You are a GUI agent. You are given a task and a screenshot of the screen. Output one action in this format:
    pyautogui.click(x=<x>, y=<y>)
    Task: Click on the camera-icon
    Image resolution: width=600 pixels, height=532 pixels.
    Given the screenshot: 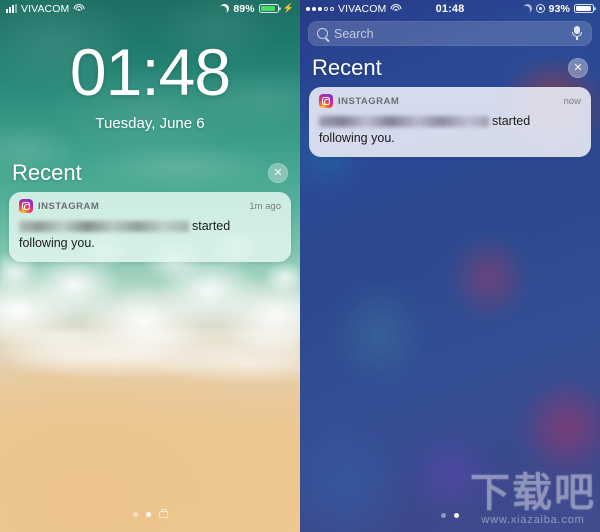 What is the action you would take?
    pyautogui.click(x=163, y=513)
    